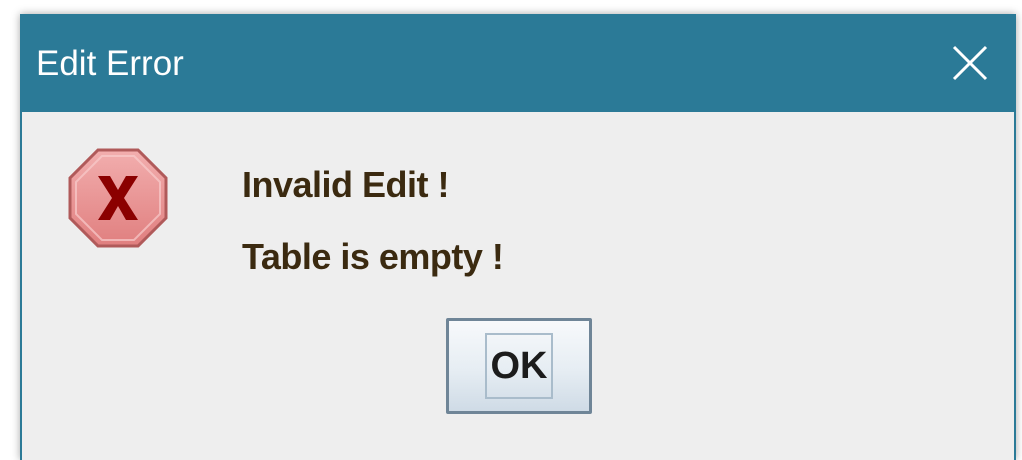  I want to click on ok-focus-ring: OK, so click(519, 366).